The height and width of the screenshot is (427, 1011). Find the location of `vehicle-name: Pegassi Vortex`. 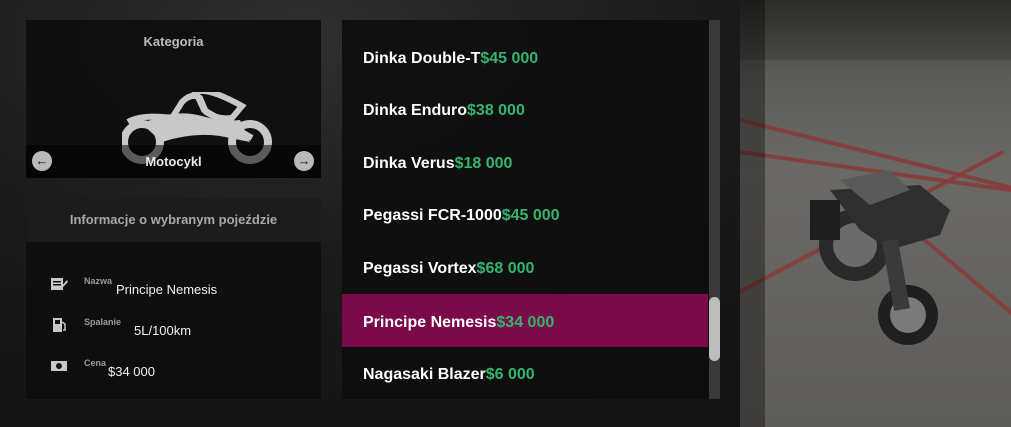

vehicle-name: Pegassi Vortex is located at coordinates (420, 268).